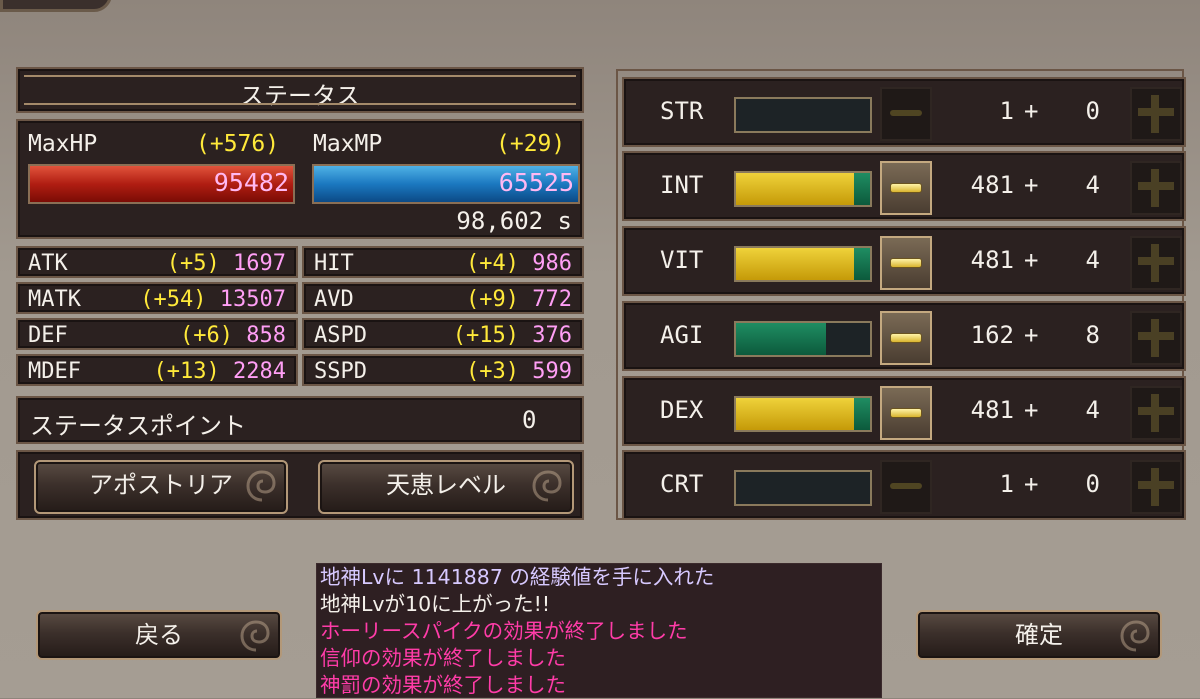 The height and width of the screenshot is (699, 1200). What do you see at coordinates (226, 263) in the screenshot?
I see `stat-value-group: (+5) 1697` at bounding box center [226, 263].